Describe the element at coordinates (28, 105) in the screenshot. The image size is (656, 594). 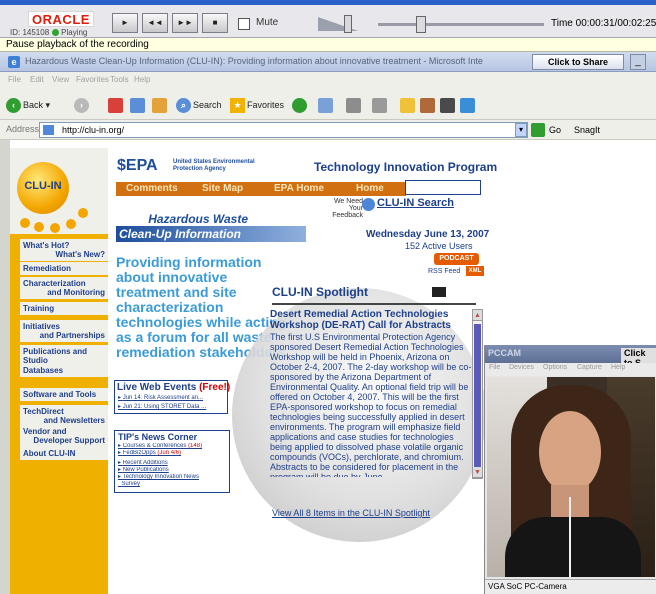
I see `back-button: ‹ Back ▾` at that location.